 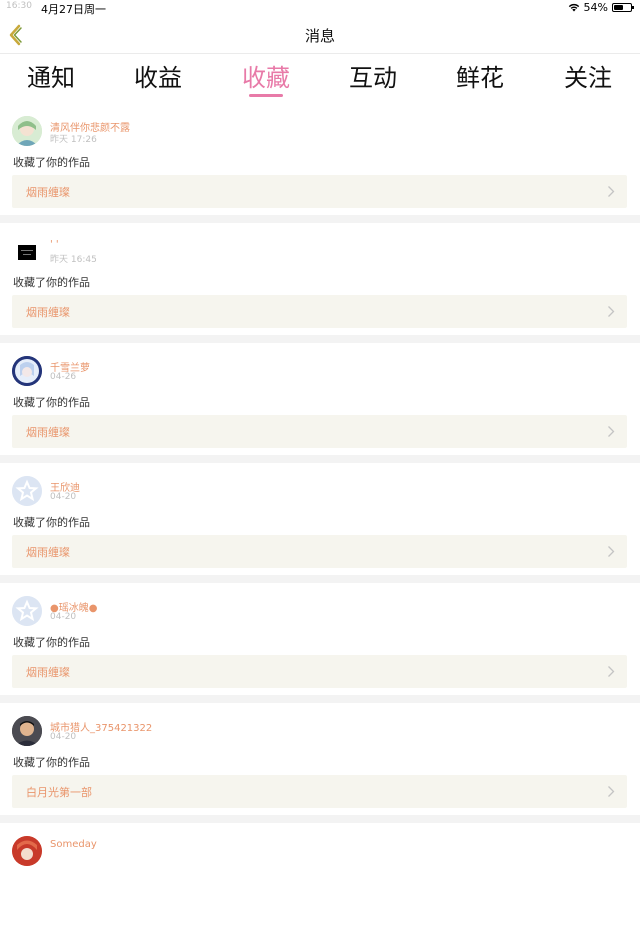 What do you see at coordinates (320, 283) in the screenshot?
I see `list-item: ' ' 昨天 16:45 收藏了你的作品 烟雨缠璨` at bounding box center [320, 283].